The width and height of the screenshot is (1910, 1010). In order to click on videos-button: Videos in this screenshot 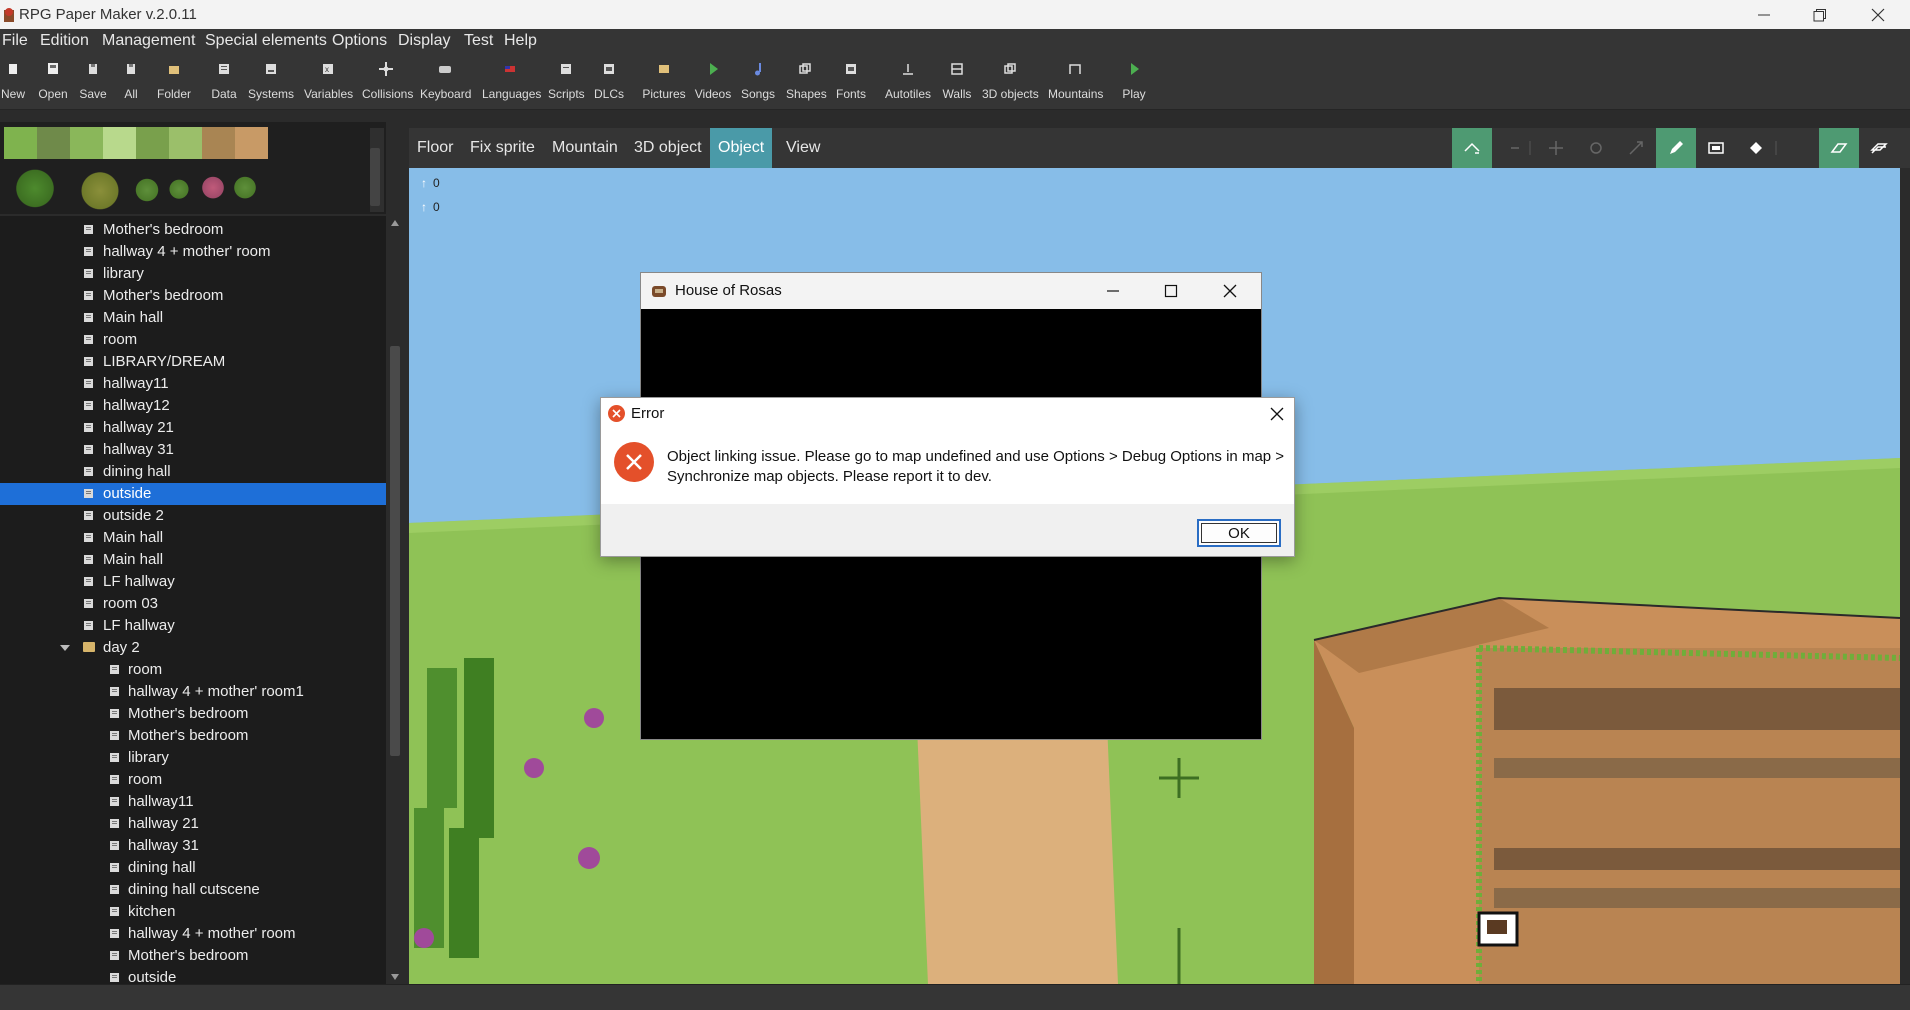, I will do `click(713, 83)`.